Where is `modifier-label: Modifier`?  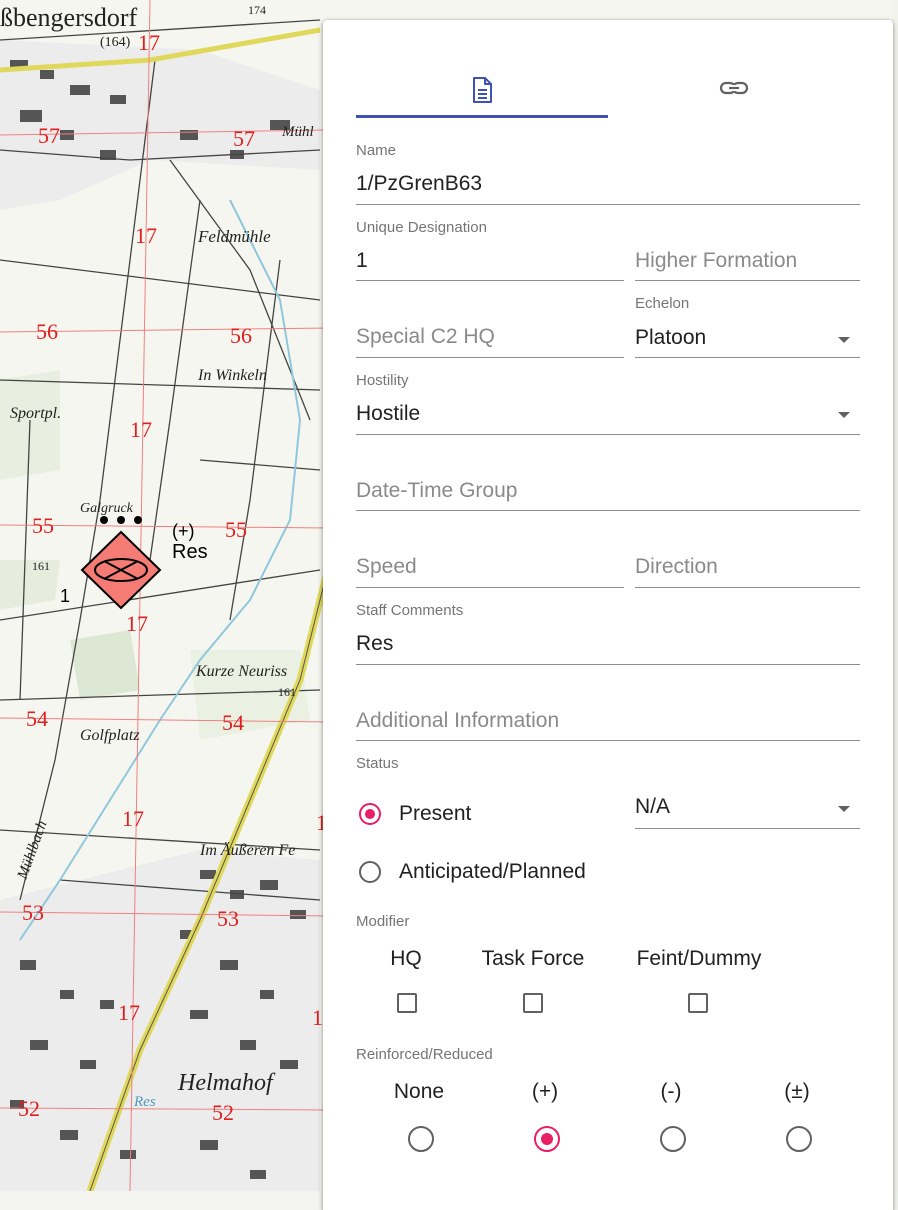 modifier-label: Modifier is located at coordinates (383, 921).